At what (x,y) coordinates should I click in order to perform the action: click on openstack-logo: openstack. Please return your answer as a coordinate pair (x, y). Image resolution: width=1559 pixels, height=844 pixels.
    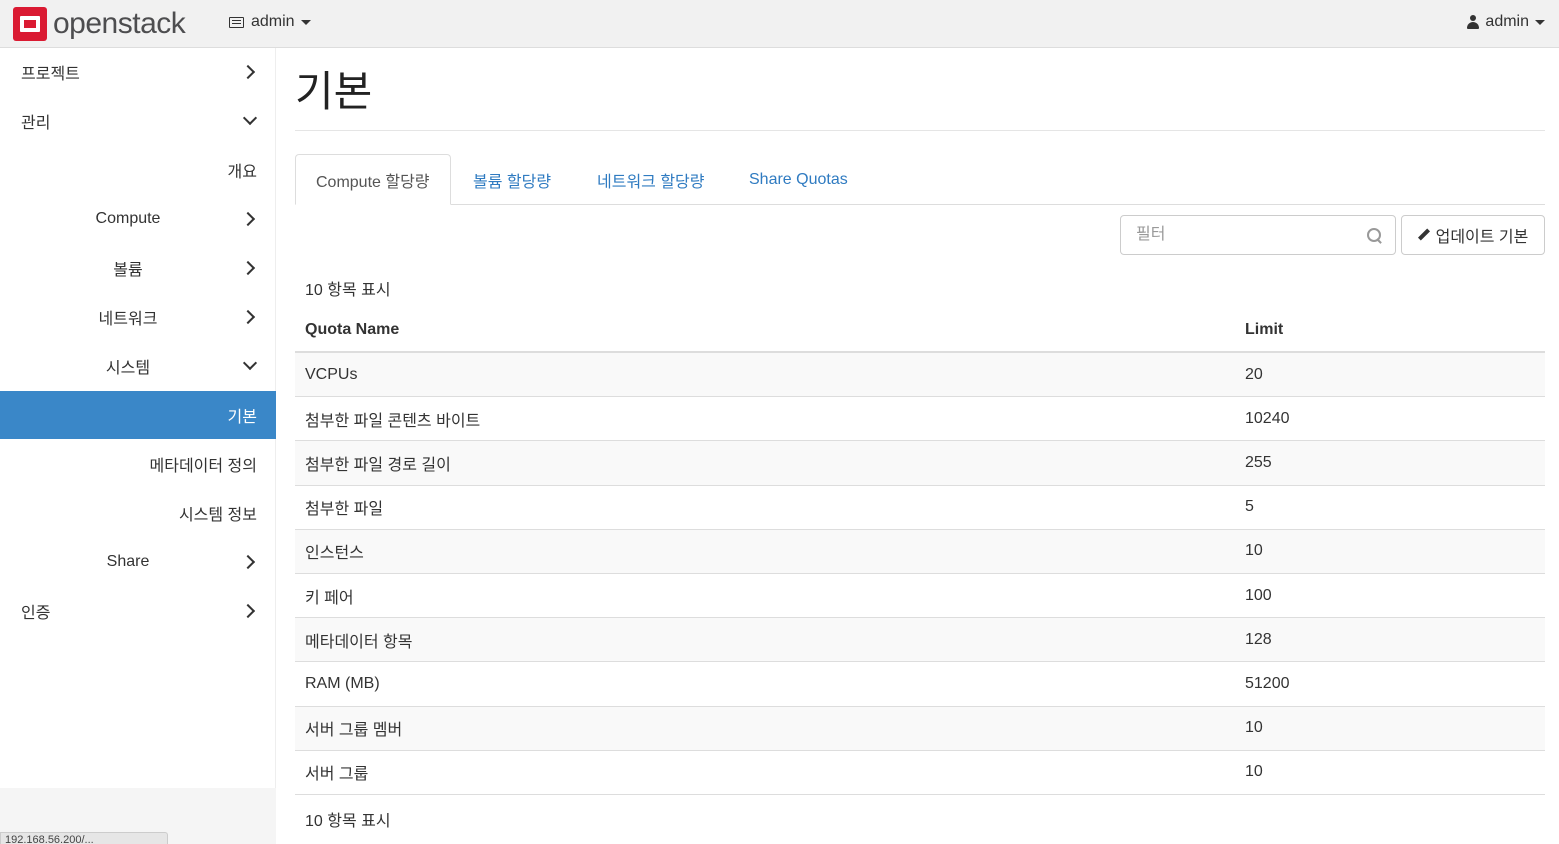
    Looking at the image, I should click on (99, 24).